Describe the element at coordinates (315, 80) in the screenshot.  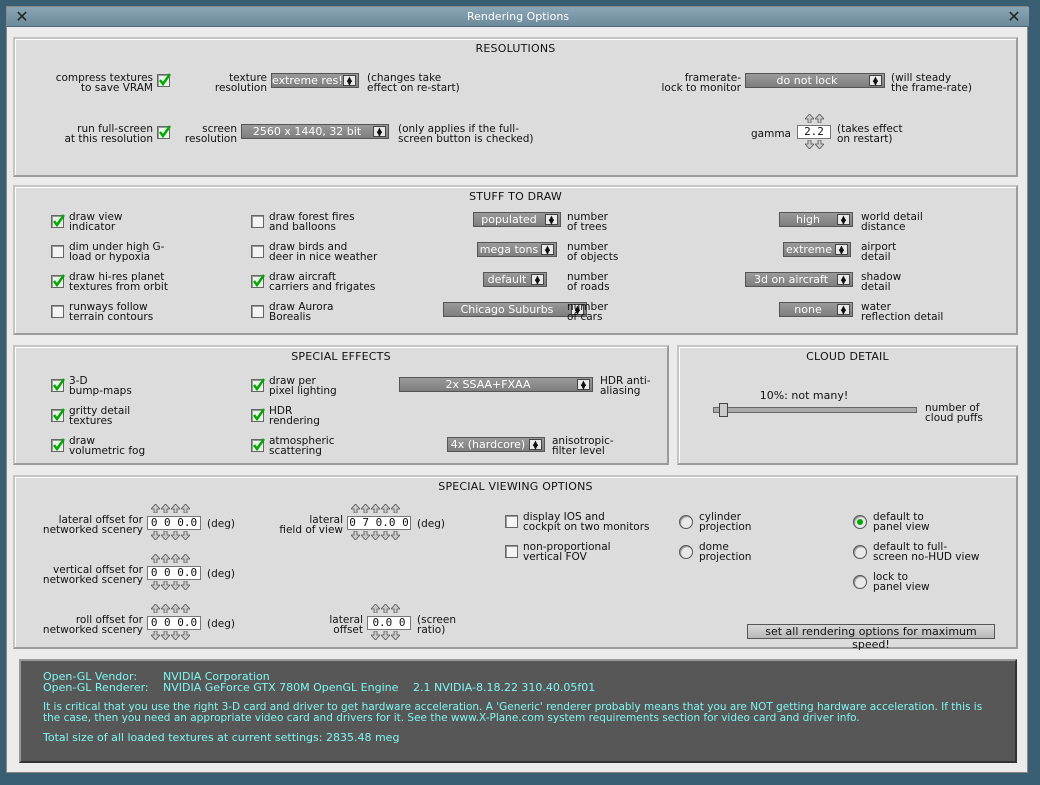
I see `texture-resolution-dropdown: extreme res! ▲ ▼` at that location.